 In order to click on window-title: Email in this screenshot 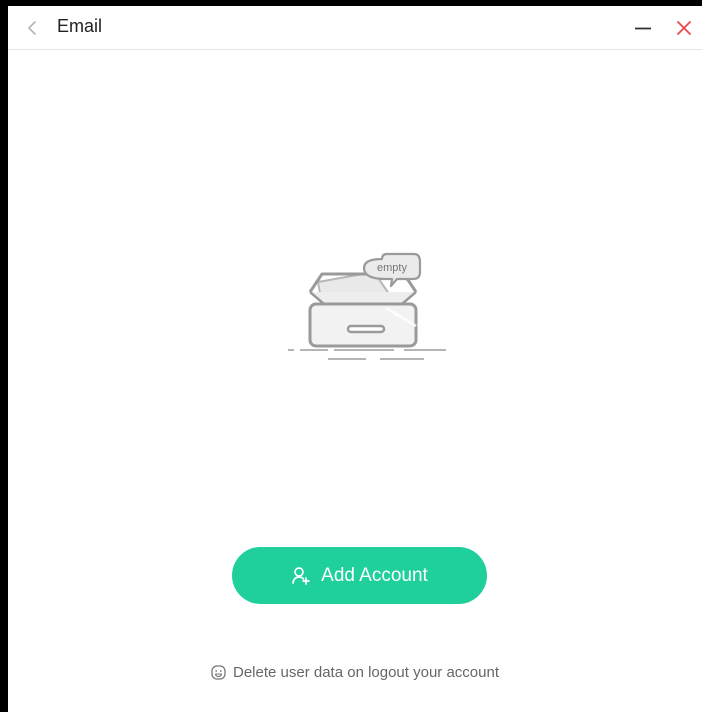, I will do `click(80, 26)`.